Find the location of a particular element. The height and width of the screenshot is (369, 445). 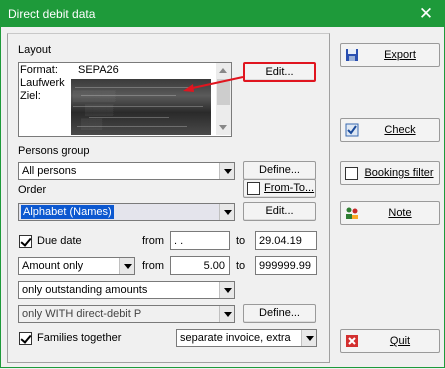

due-date-checkbox is located at coordinates (25, 241).